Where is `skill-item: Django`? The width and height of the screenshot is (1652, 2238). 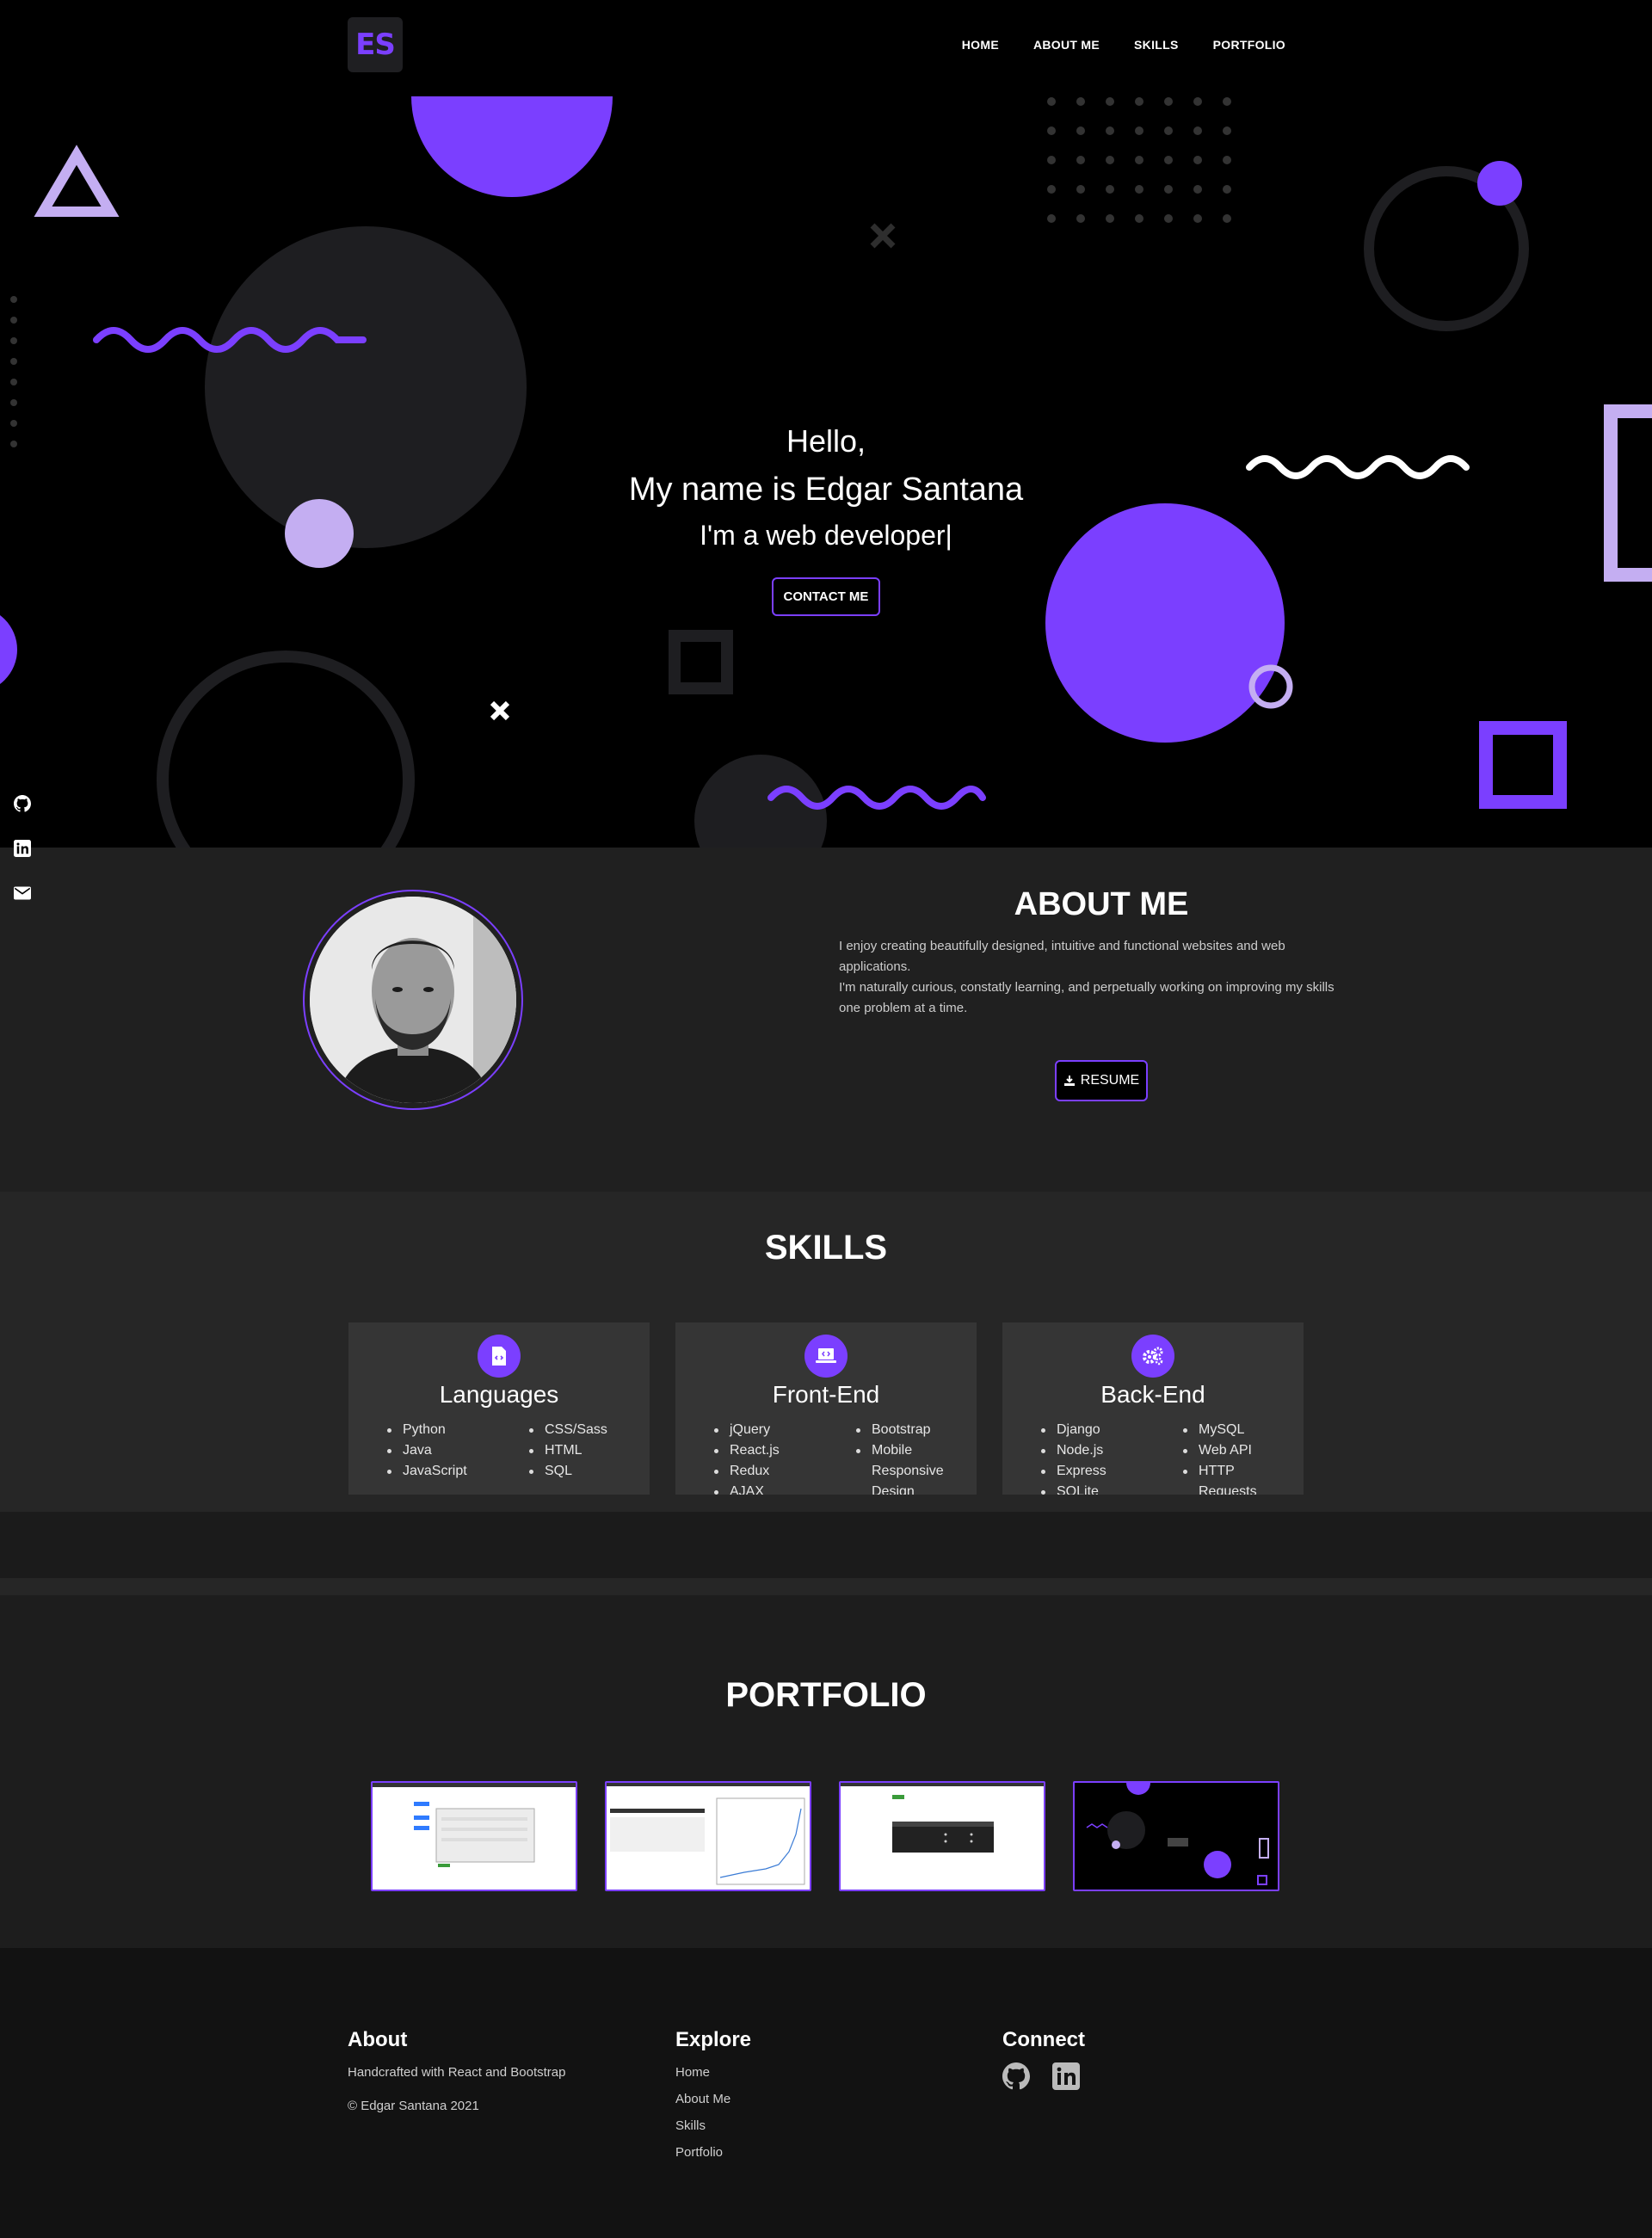 skill-item: Django is located at coordinates (1073, 1430).